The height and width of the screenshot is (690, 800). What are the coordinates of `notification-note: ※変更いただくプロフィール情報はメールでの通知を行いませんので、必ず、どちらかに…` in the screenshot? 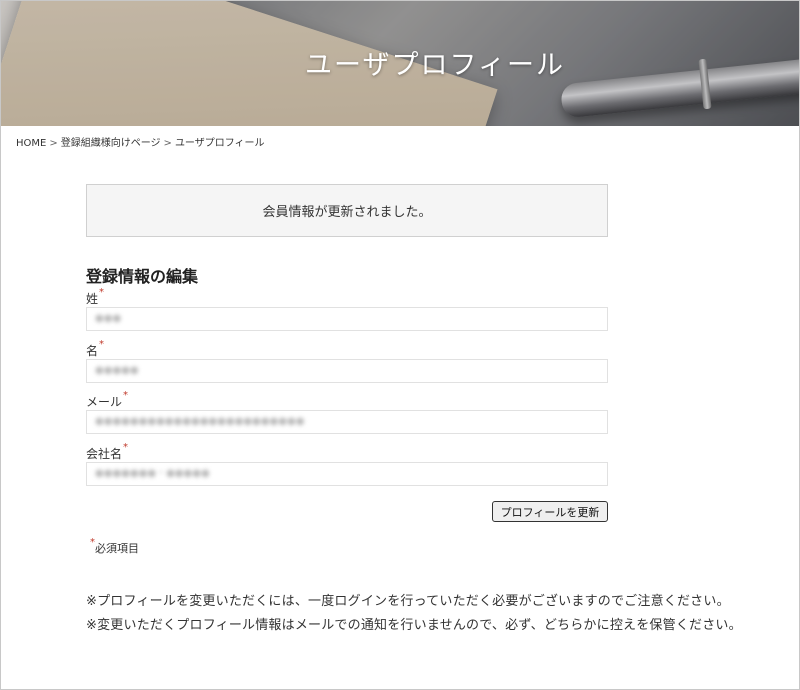 It's located at (414, 625).